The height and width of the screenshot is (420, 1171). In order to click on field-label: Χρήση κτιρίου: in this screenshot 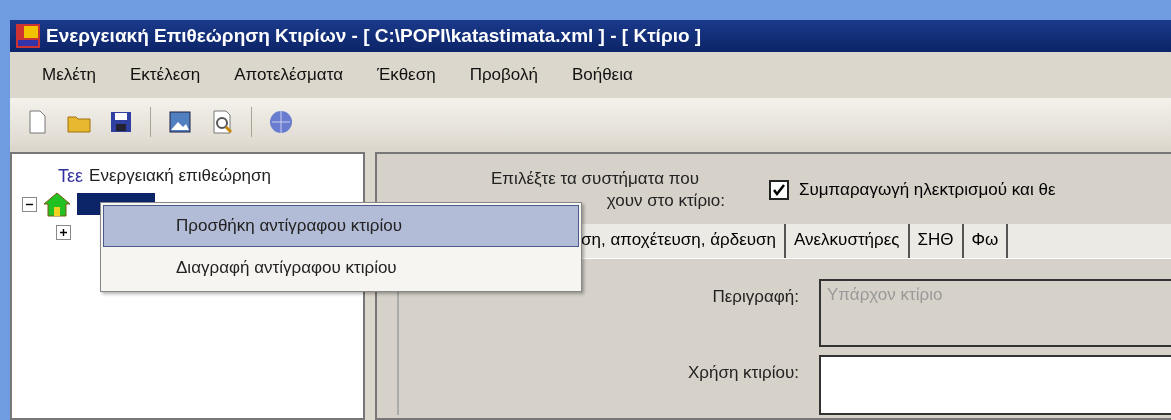, I will do `click(742, 373)`.